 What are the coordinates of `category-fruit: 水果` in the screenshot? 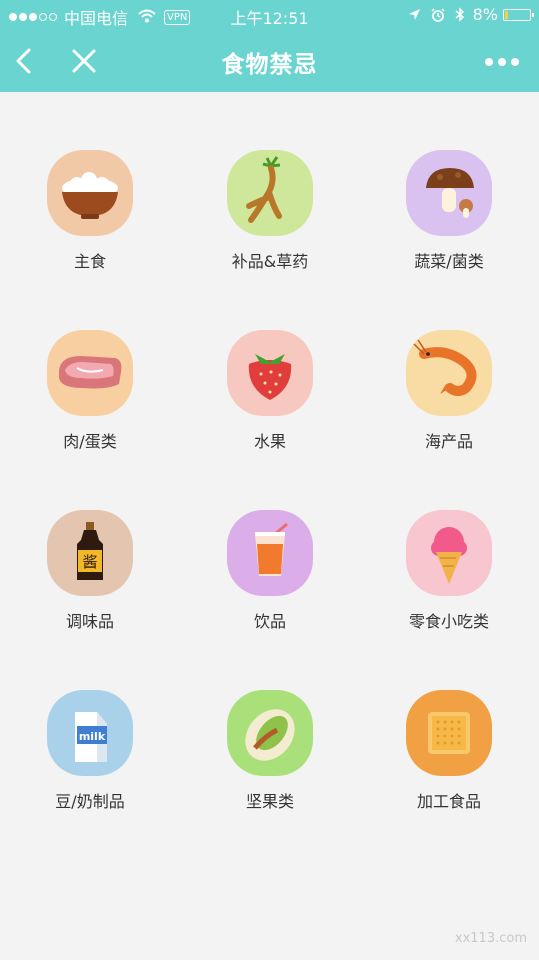 It's located at (270, 400).